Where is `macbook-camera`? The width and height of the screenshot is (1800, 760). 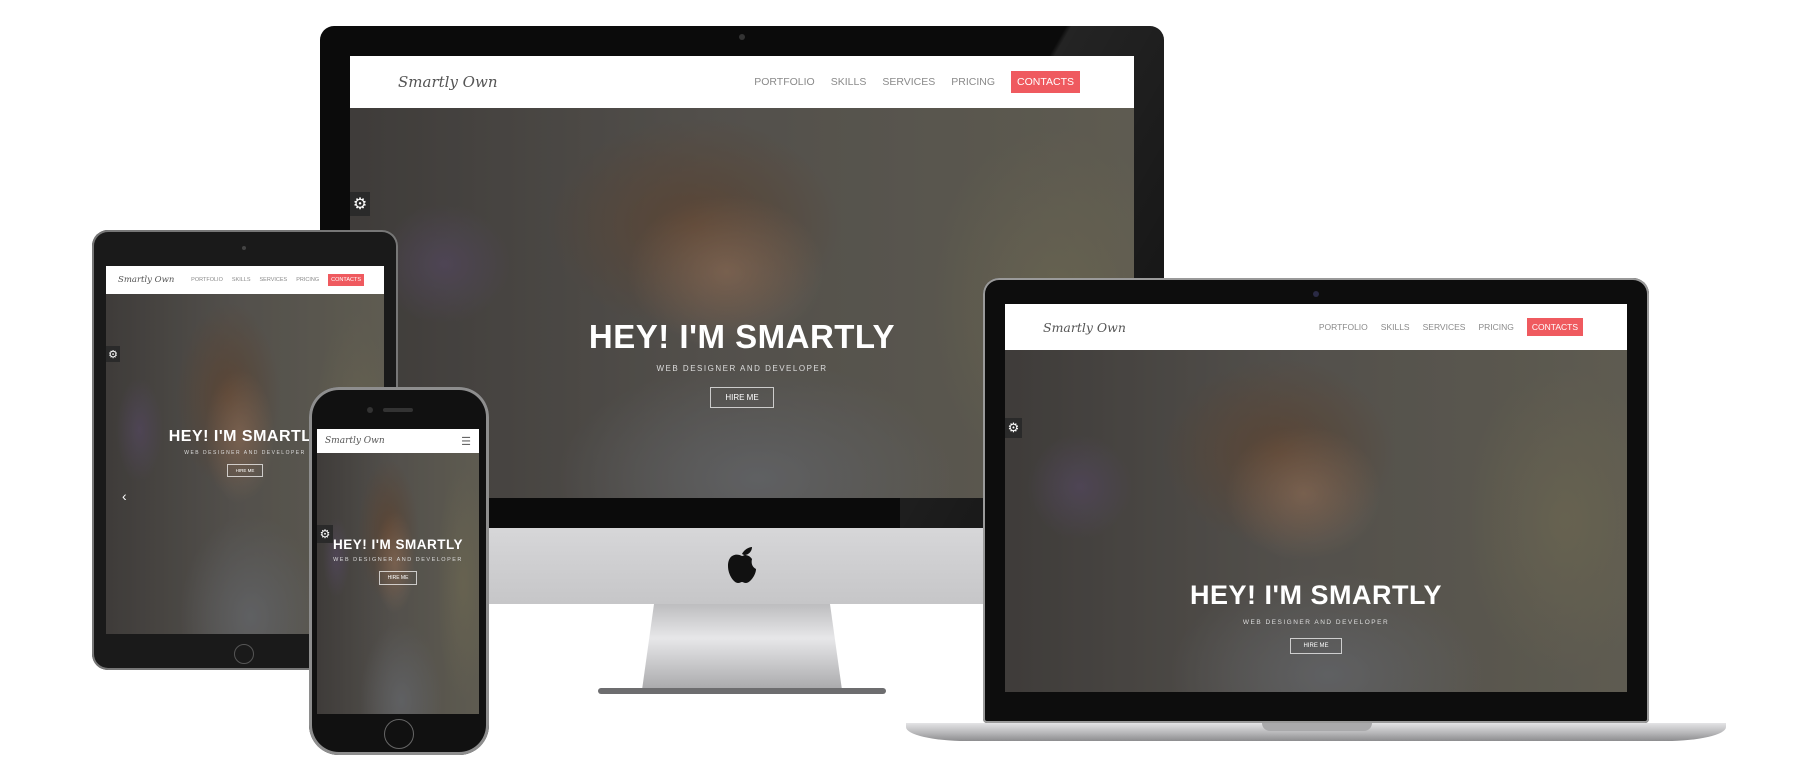
macbook-camera is located at coordinates (1316, 294).